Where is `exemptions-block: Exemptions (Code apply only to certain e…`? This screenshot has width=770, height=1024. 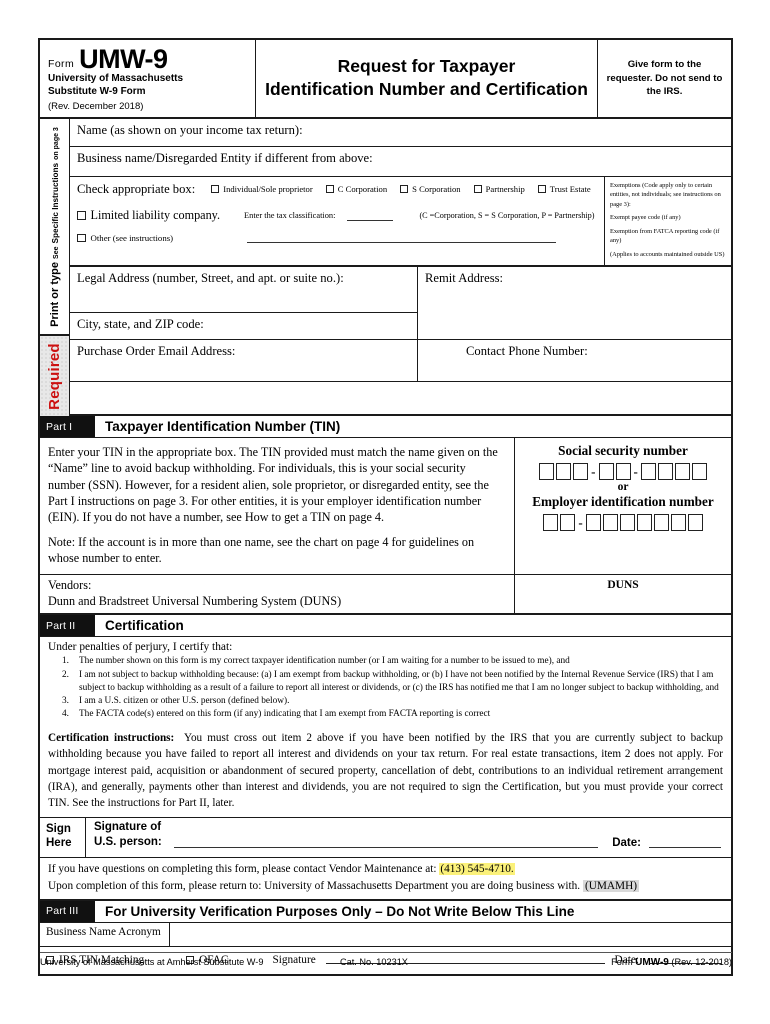 exemptions-block: Exemptions (Code apply only to certain e… is located at coordinates (668, 221).